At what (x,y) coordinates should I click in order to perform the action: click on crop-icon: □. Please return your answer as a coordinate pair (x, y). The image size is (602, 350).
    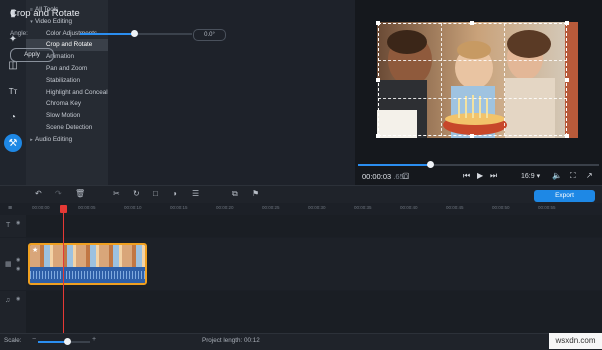
    Looking at the image, I should click on (155, 193).